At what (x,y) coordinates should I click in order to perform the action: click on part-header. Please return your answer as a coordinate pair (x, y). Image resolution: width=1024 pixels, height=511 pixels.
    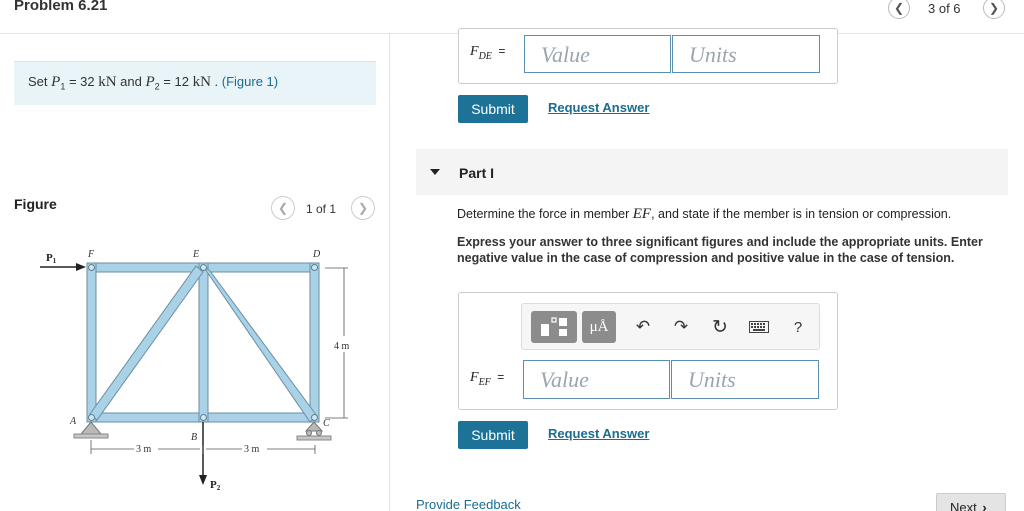
    Looking at the image, I should click on (712, 172).